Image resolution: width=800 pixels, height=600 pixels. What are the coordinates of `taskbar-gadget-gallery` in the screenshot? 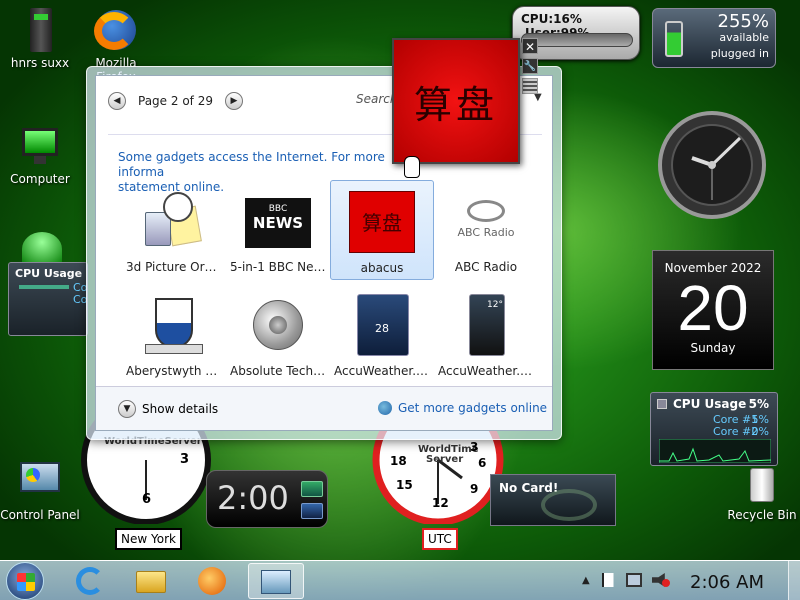 It's located at (276, 581).